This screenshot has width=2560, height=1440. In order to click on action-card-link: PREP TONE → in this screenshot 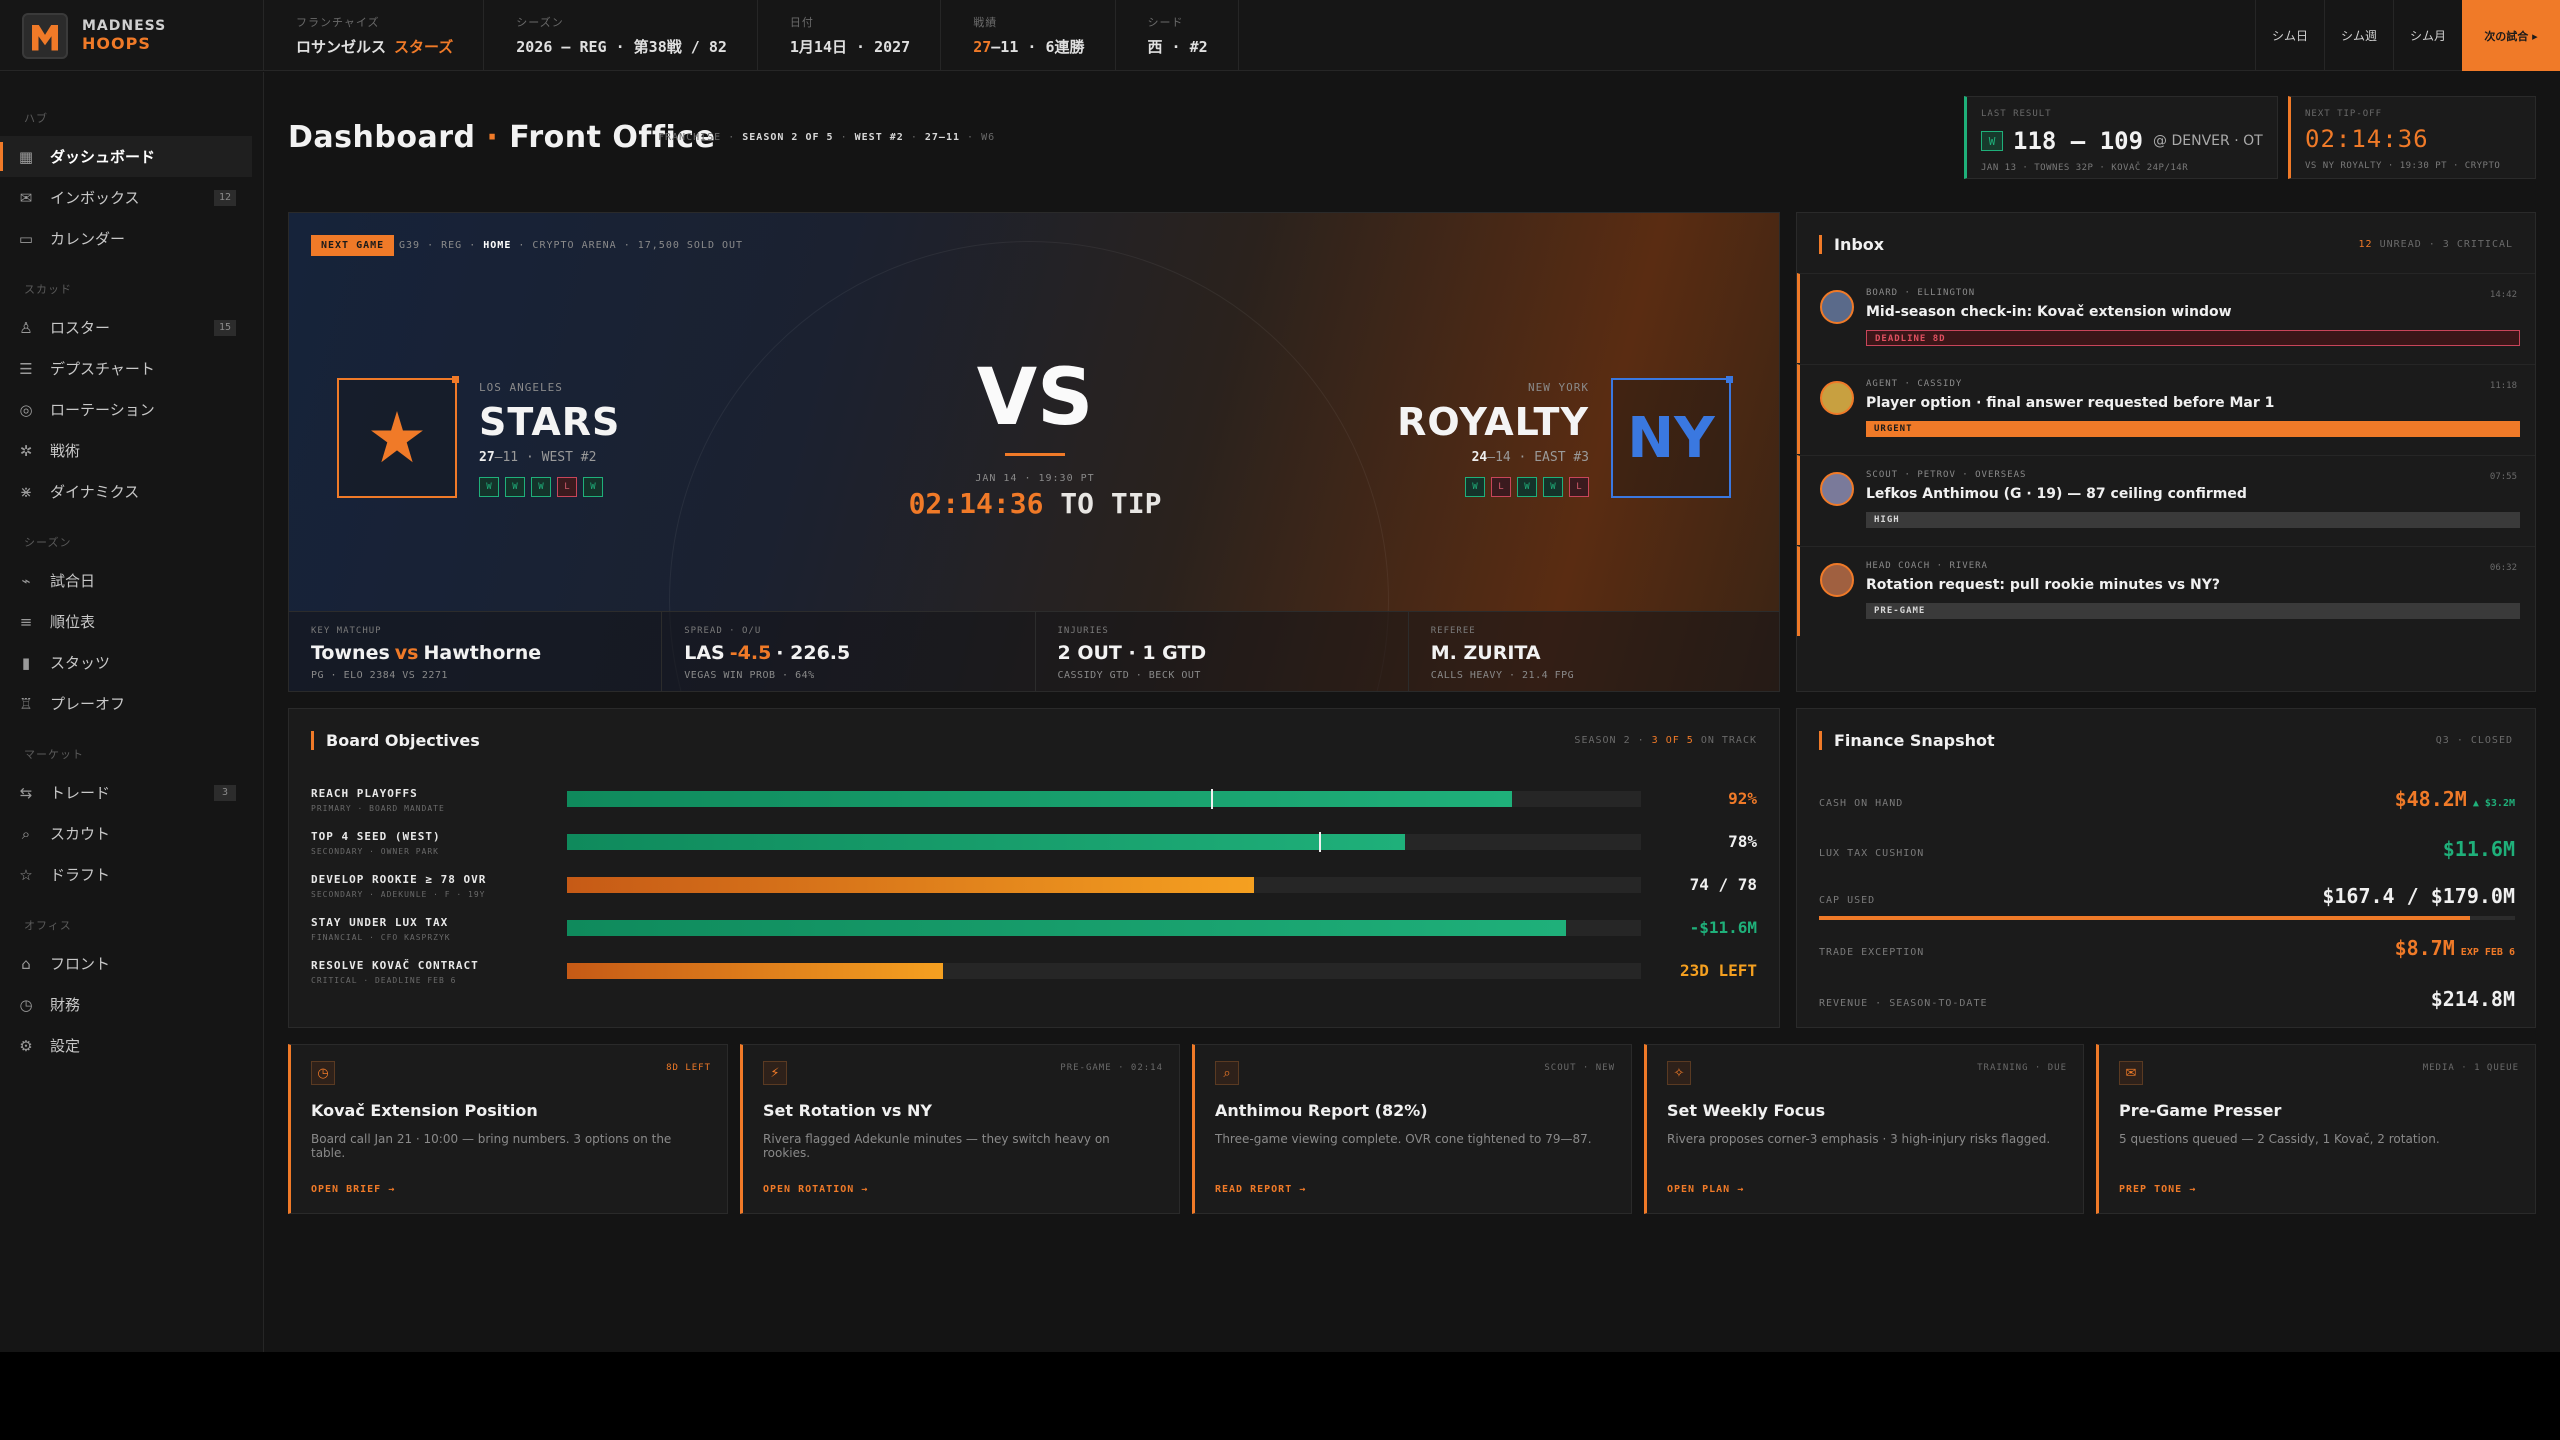, I will do `click(2157, 1189)`.